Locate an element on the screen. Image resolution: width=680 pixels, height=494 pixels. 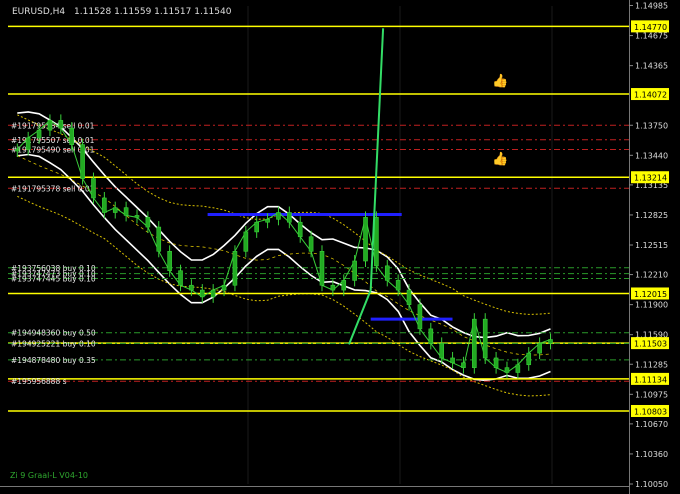
price-scale-divider is located at coordinates (629, 247).